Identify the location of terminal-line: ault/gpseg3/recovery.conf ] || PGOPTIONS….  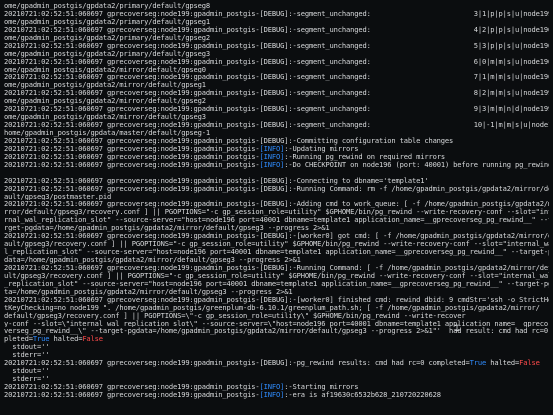
(276, 244).